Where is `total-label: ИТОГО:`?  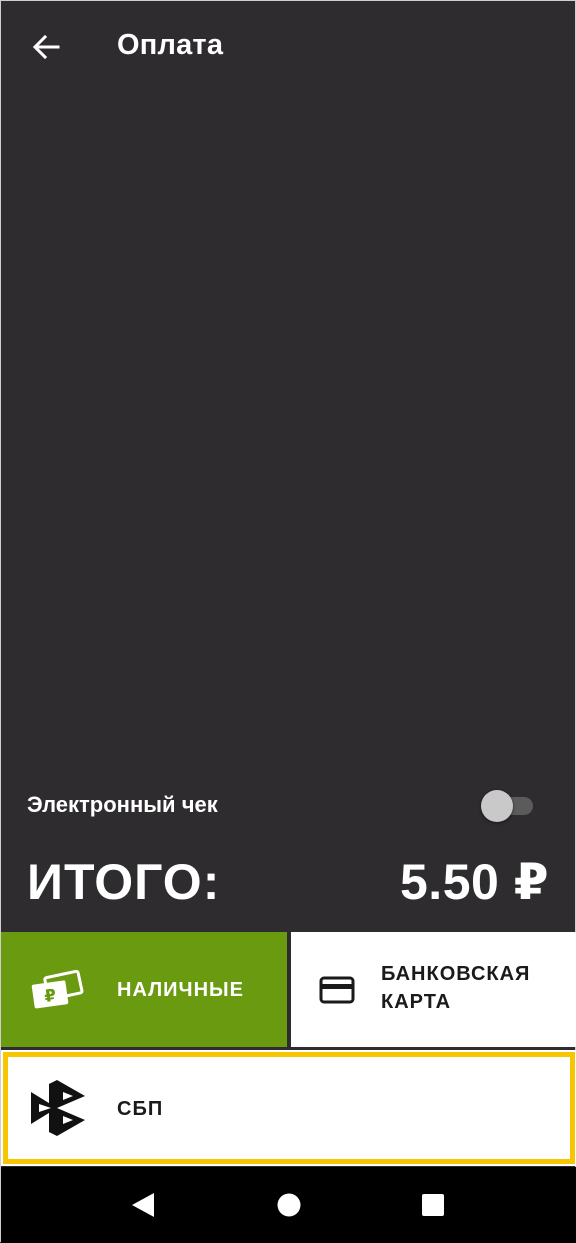
total-label: ИТОГО: is located at coordinates (124, 882).